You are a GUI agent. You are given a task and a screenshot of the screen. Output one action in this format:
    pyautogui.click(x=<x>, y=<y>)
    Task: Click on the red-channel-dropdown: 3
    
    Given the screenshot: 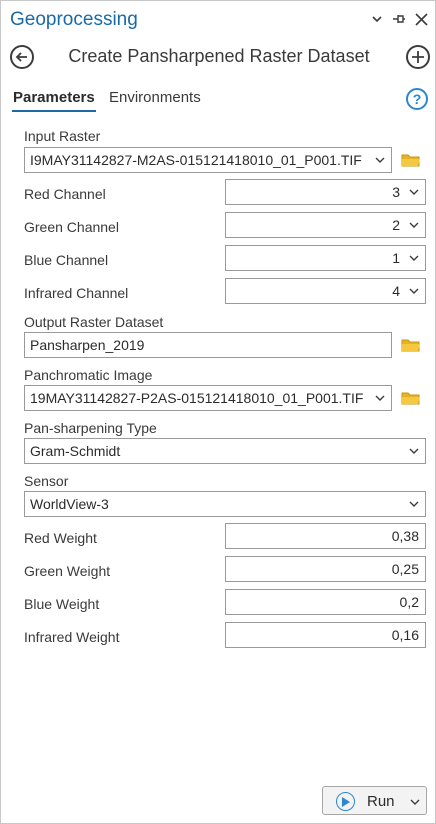 What is the action you would take?
    pyautogui.click(x=325, y=192)
    